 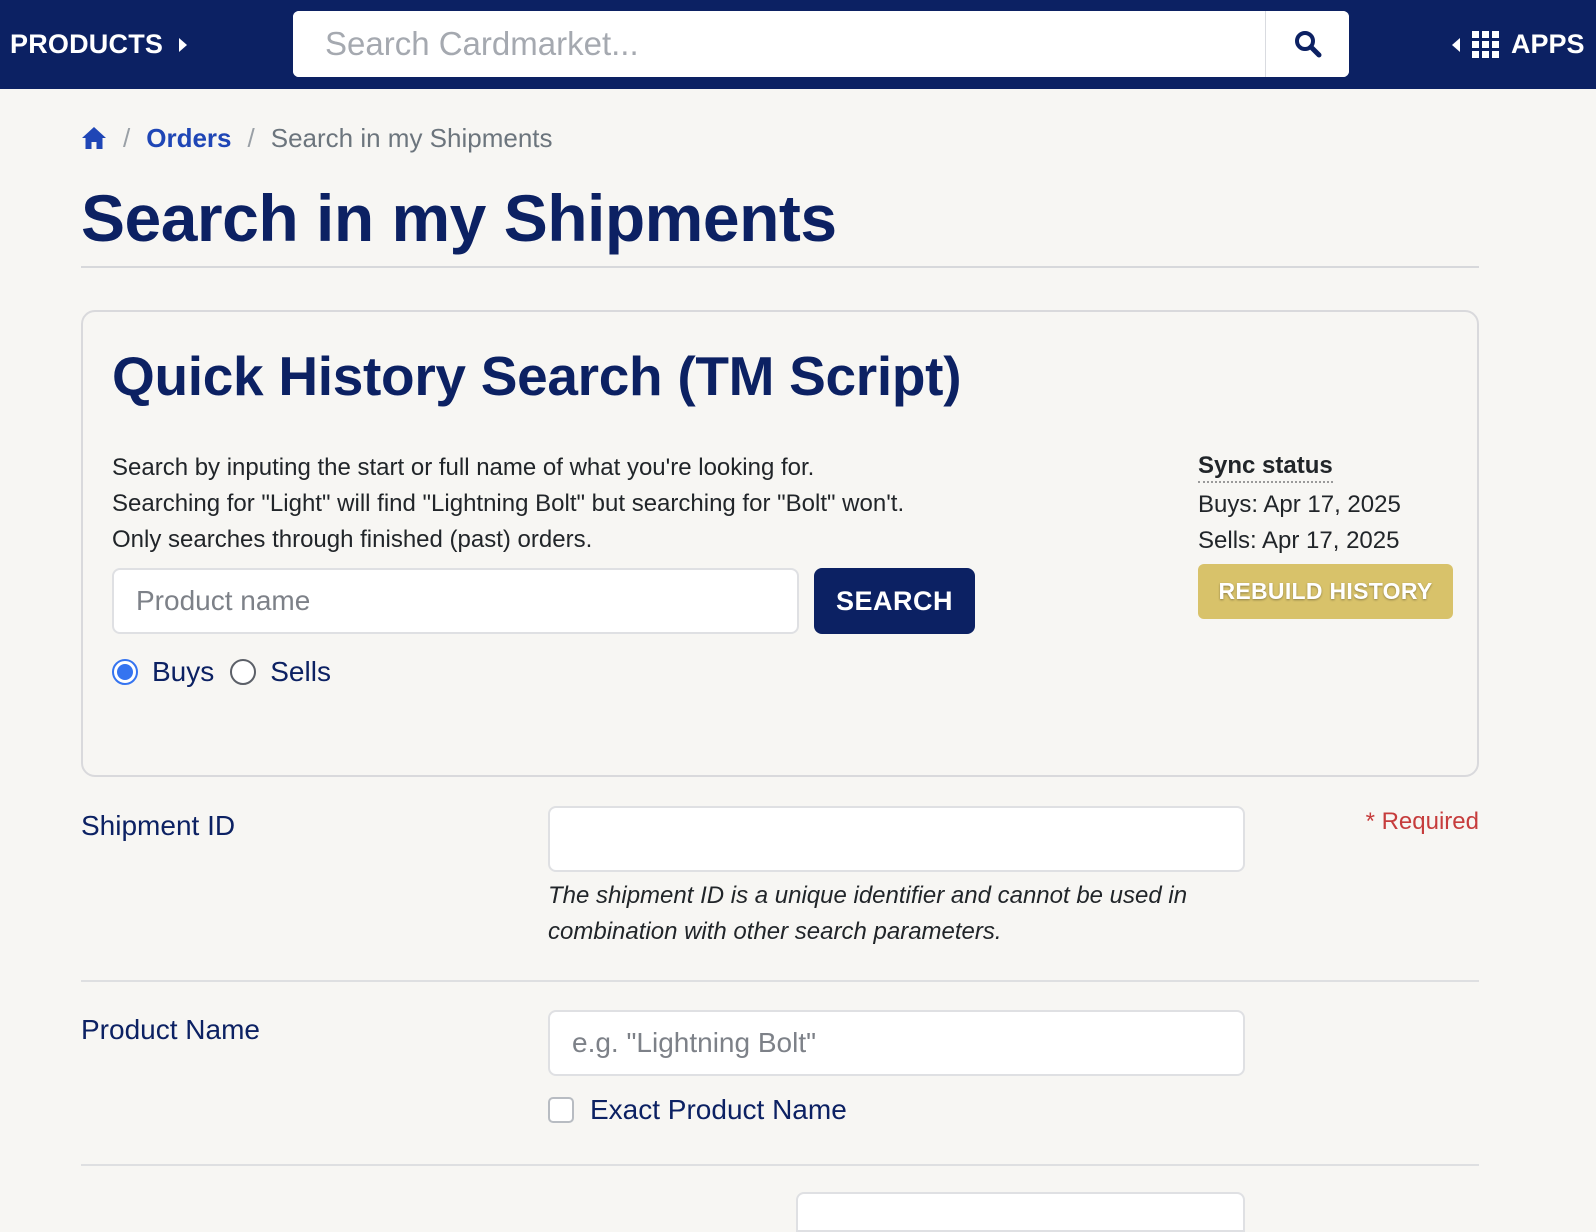 I want to click on global-search-input, so click(x=779, y=44).